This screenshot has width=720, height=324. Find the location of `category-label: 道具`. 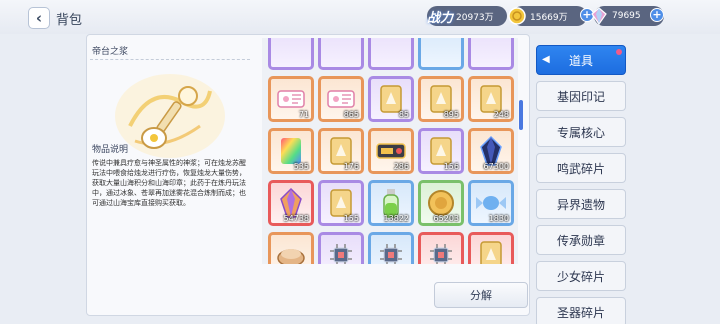

category-label: 道具 is located at coordinates (580, 60).